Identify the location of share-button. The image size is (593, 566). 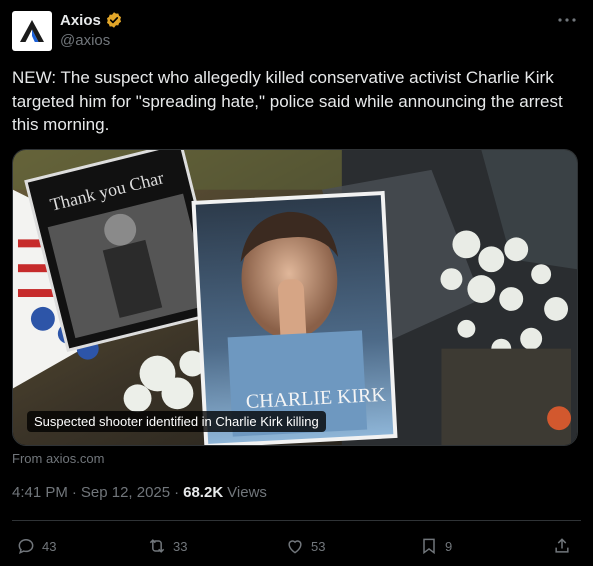
(562, 546).